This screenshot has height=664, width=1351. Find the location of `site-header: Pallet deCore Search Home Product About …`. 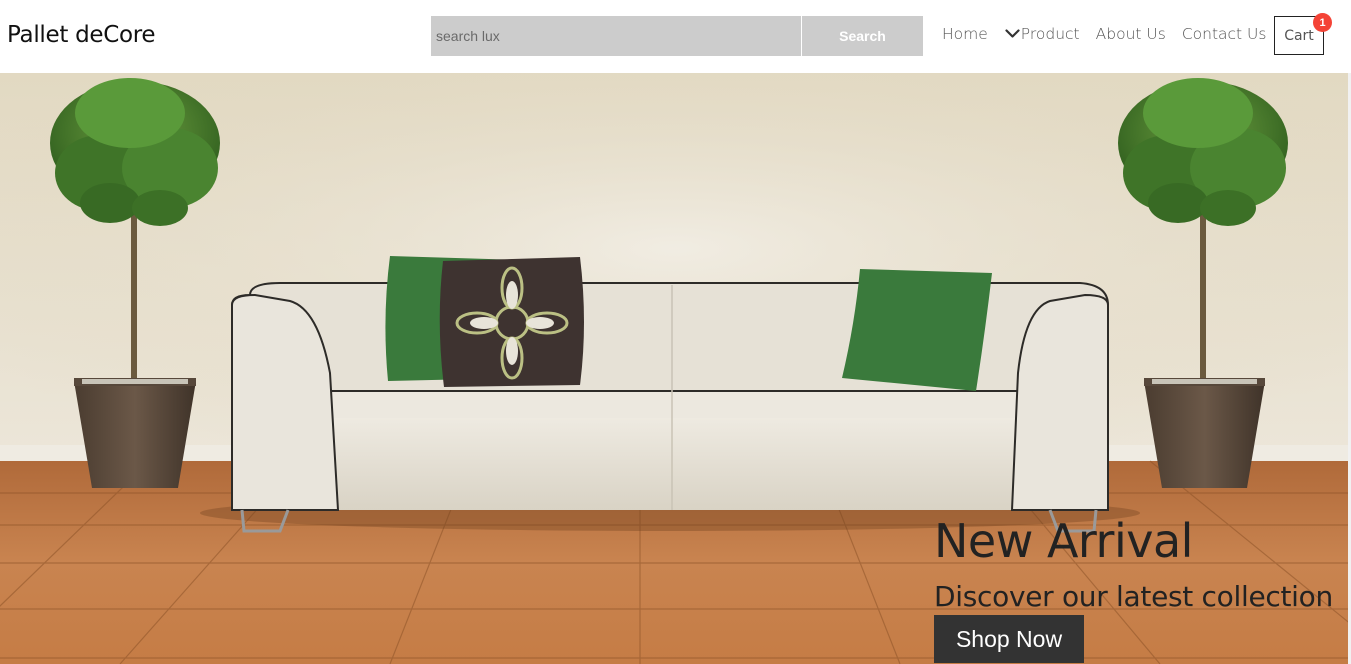

site-header: Pallet deCore Search Home Product About … is located at coordinates (675, 36).